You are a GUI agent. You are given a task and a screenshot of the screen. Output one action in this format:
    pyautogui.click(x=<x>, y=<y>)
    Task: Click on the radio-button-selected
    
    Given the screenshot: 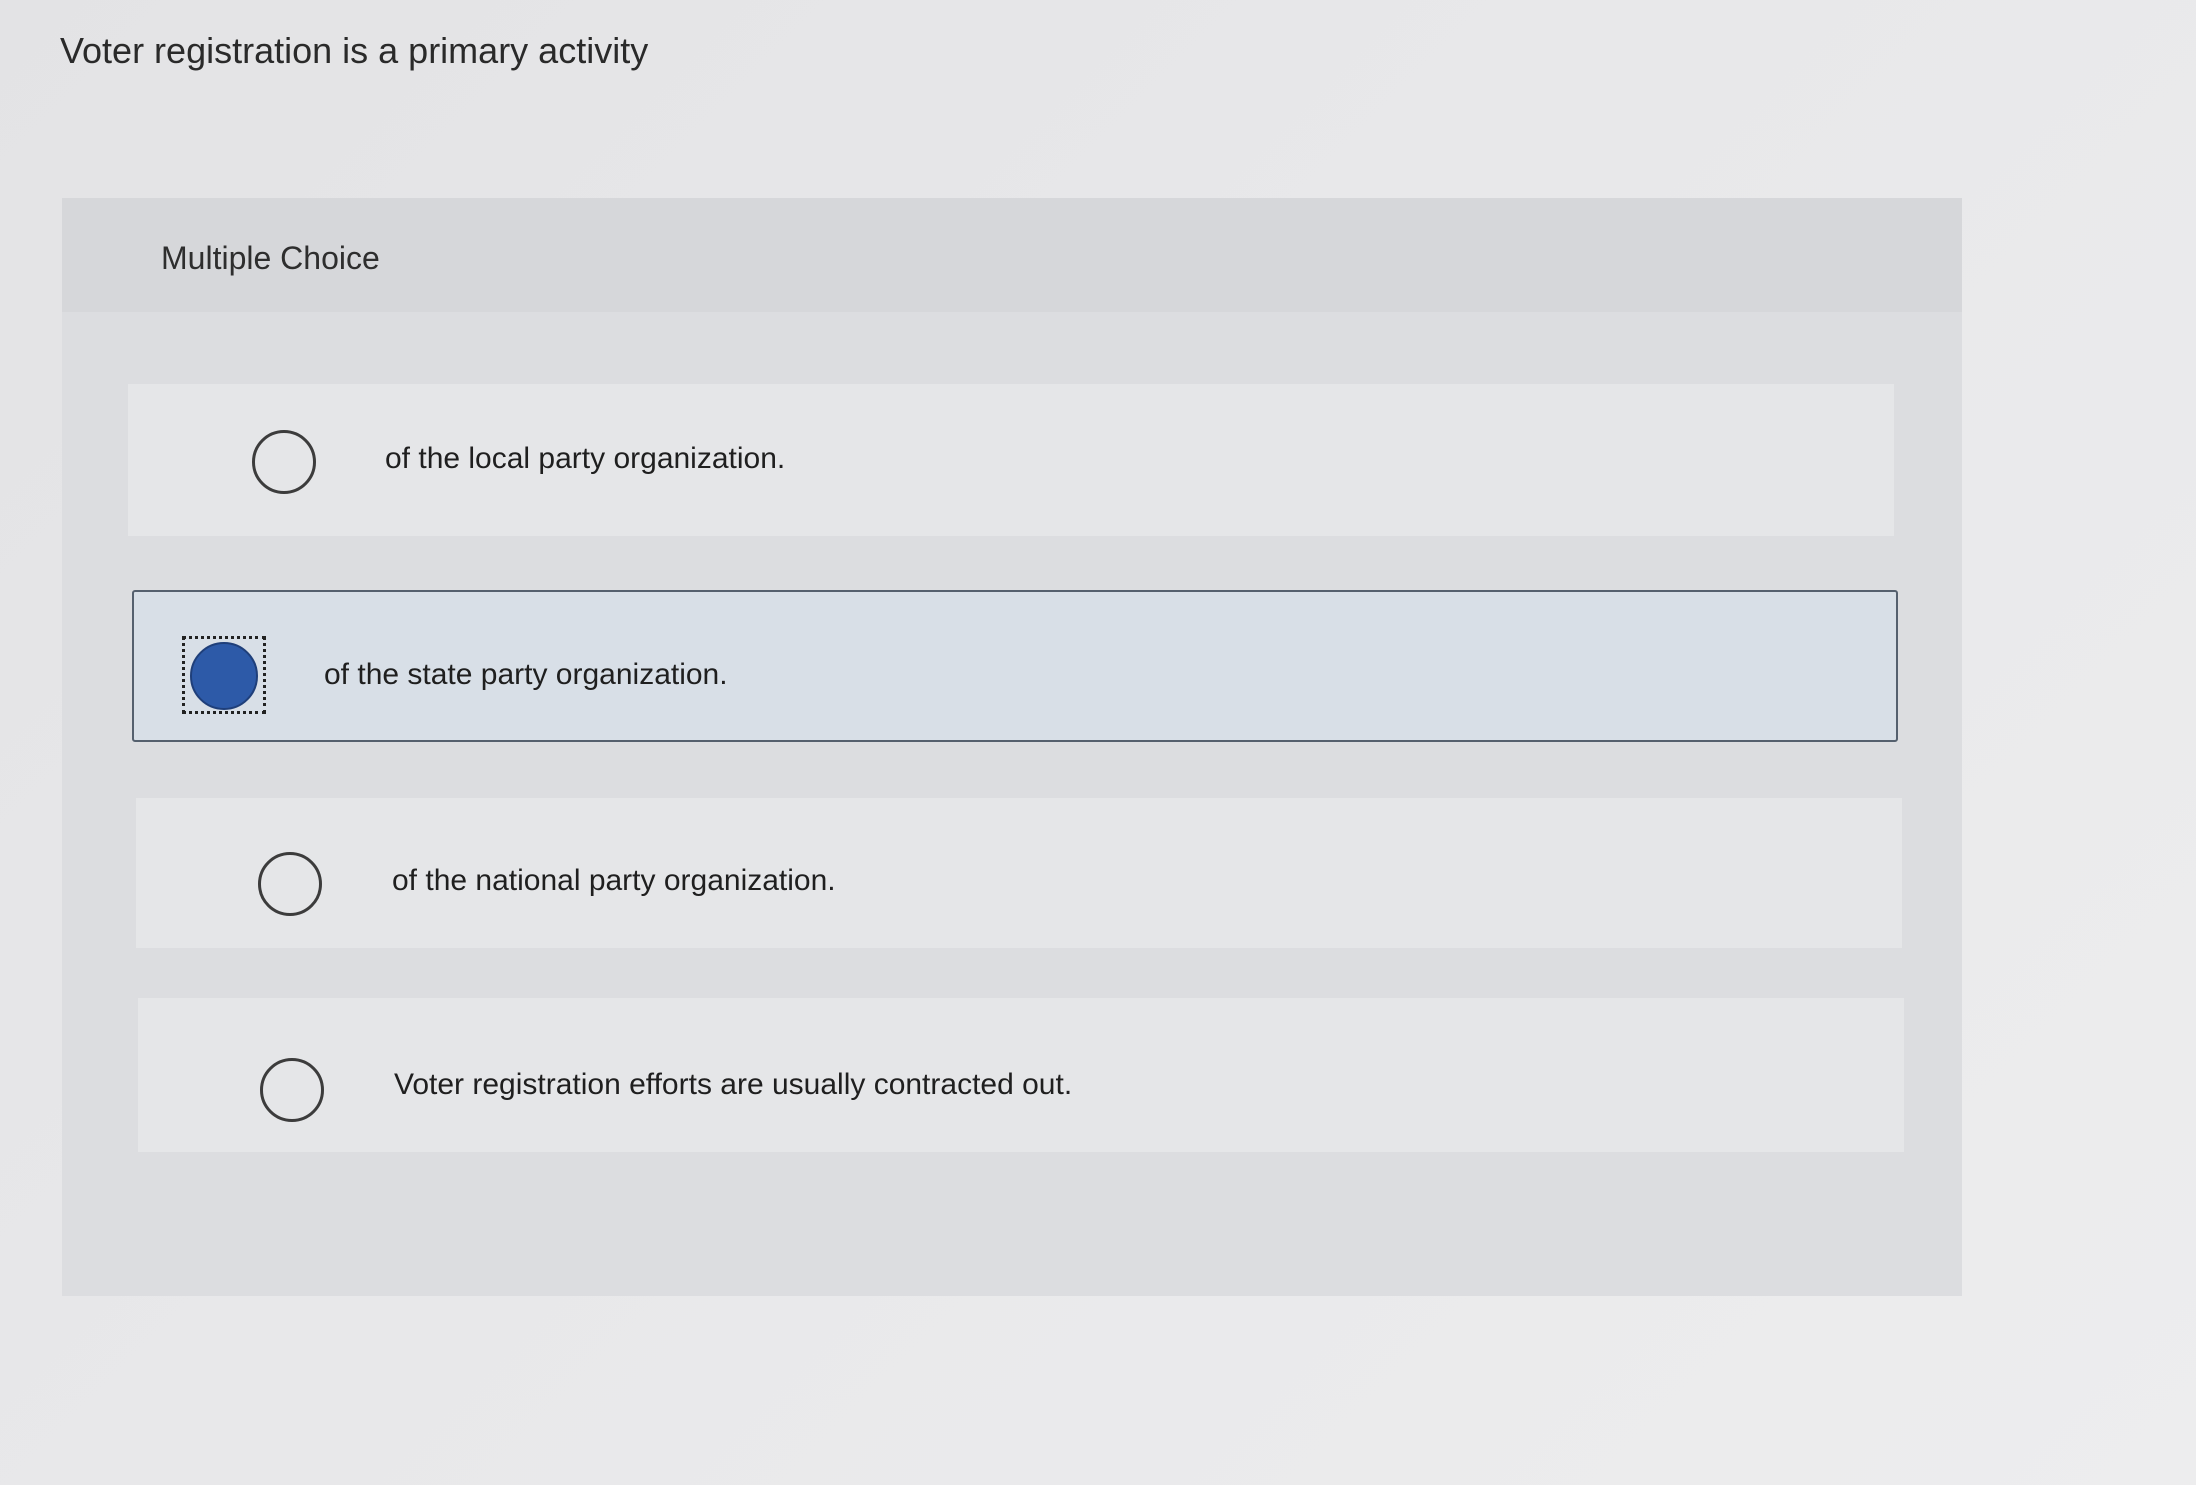 What is the action you would take?
    pyautogui.click(x=224, y=676)
    